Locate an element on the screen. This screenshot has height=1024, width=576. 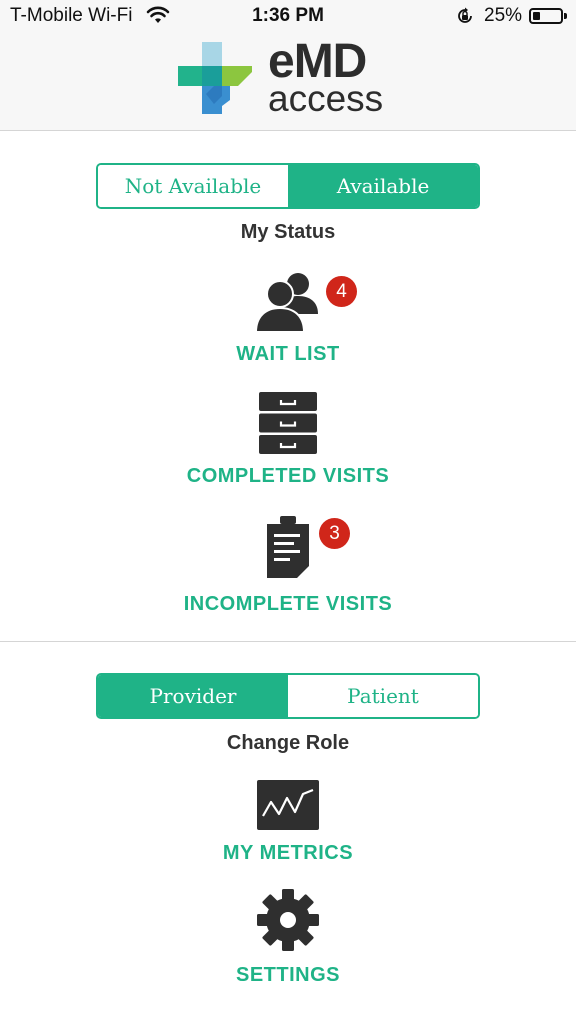
my-metrics-button: MY METRICS is located at coordinates (288, 823).